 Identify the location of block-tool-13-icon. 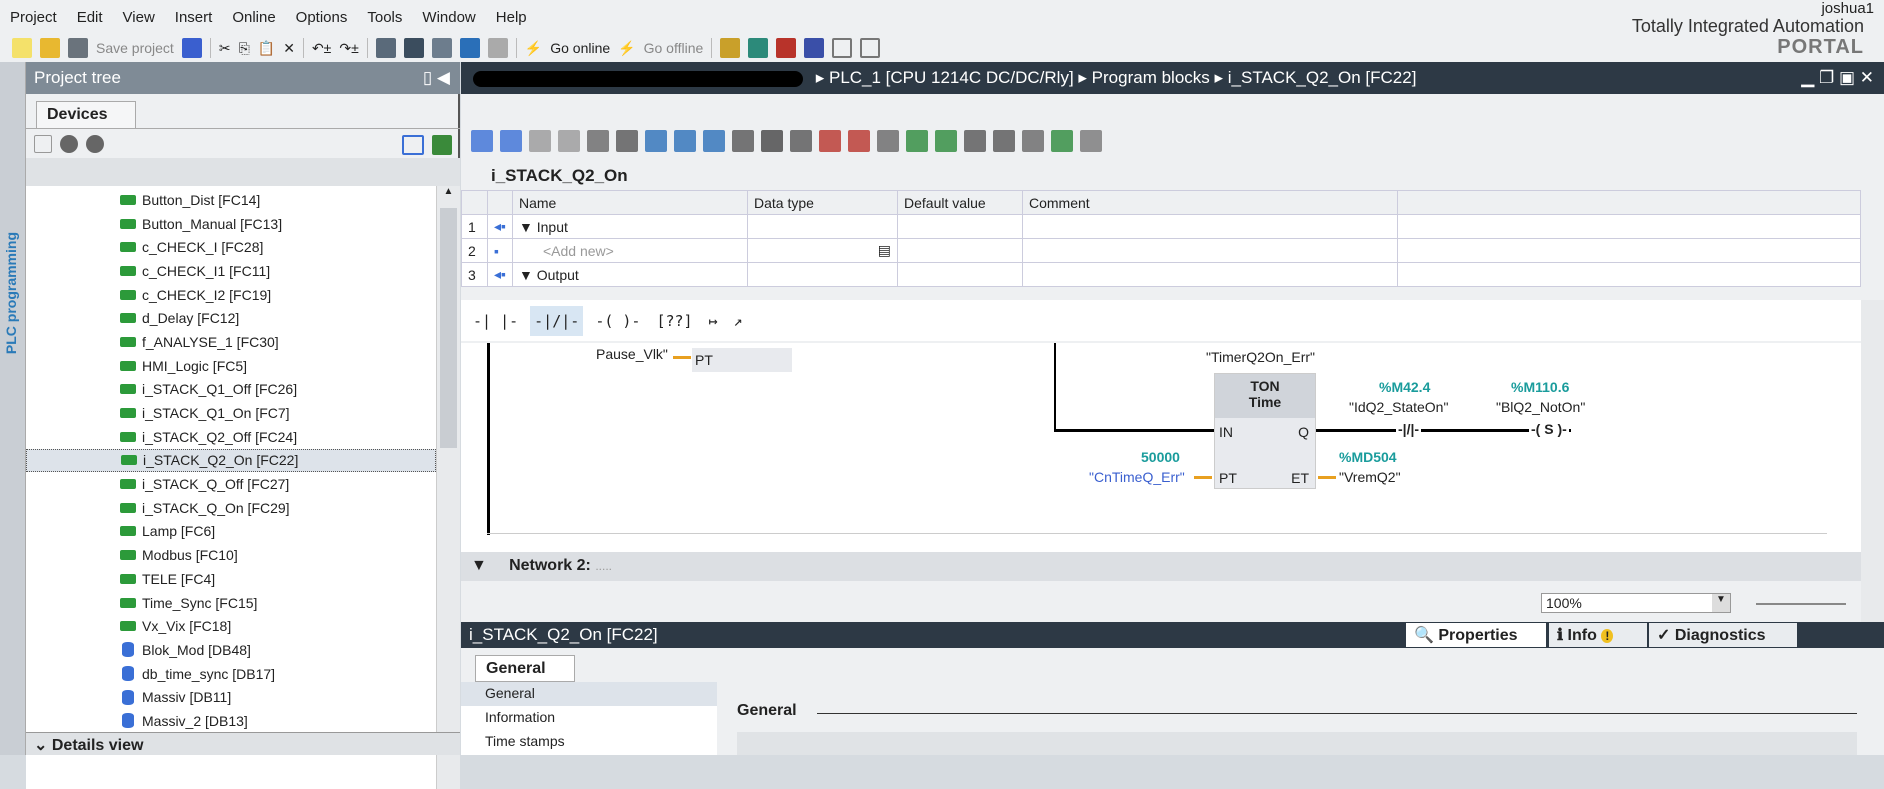
(859, 141).